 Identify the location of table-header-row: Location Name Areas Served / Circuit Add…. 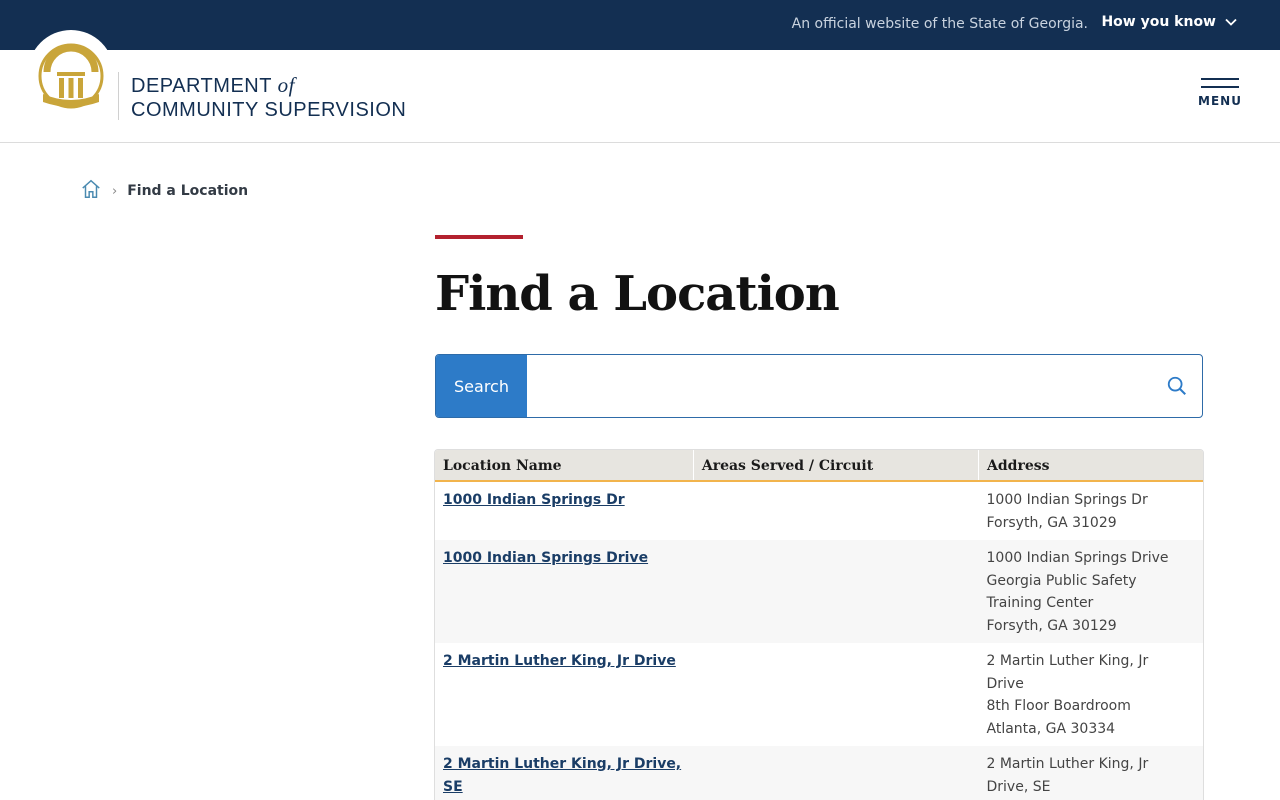
(819, 466).